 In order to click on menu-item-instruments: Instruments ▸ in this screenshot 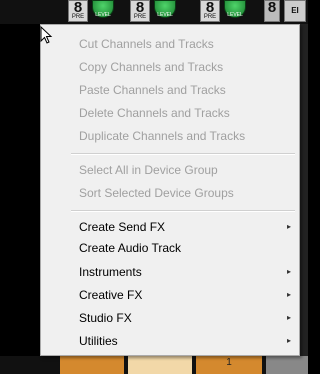, I will do `click(188, 272)`.